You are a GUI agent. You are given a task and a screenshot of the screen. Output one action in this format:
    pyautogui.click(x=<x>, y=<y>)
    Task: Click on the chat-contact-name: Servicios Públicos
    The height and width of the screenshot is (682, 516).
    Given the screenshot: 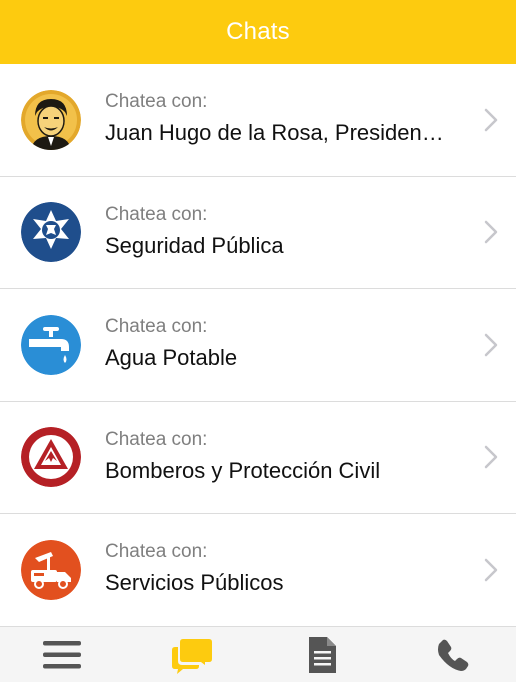 What is the action you would take?
    pyautogui.click(x=194, y=582)
    